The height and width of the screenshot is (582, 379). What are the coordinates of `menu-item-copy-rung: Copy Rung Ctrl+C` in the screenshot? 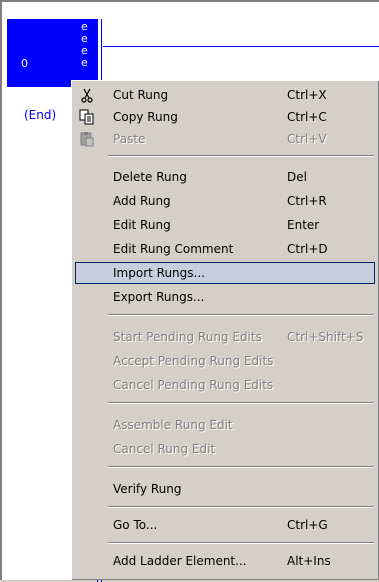 It's located at (225, 117).